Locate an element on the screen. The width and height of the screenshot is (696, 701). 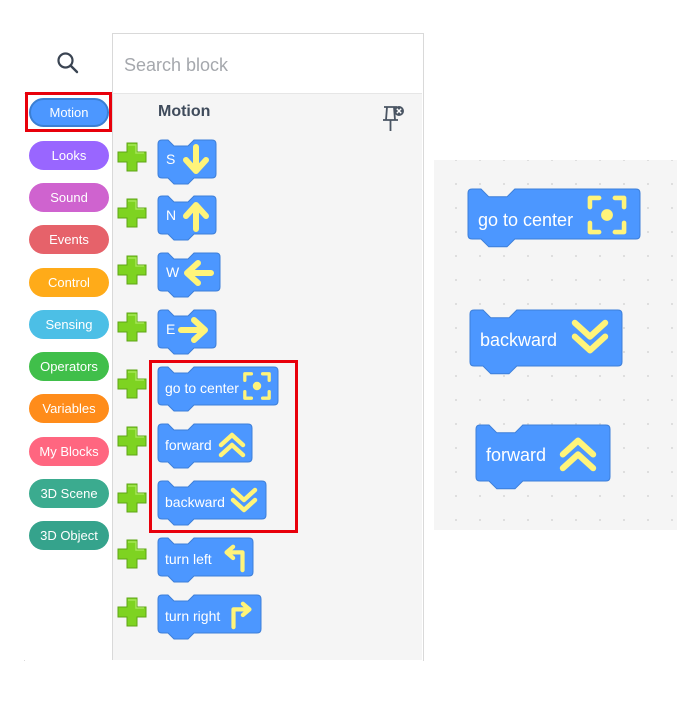
block-label: backward is located at coordinates (519, 340).